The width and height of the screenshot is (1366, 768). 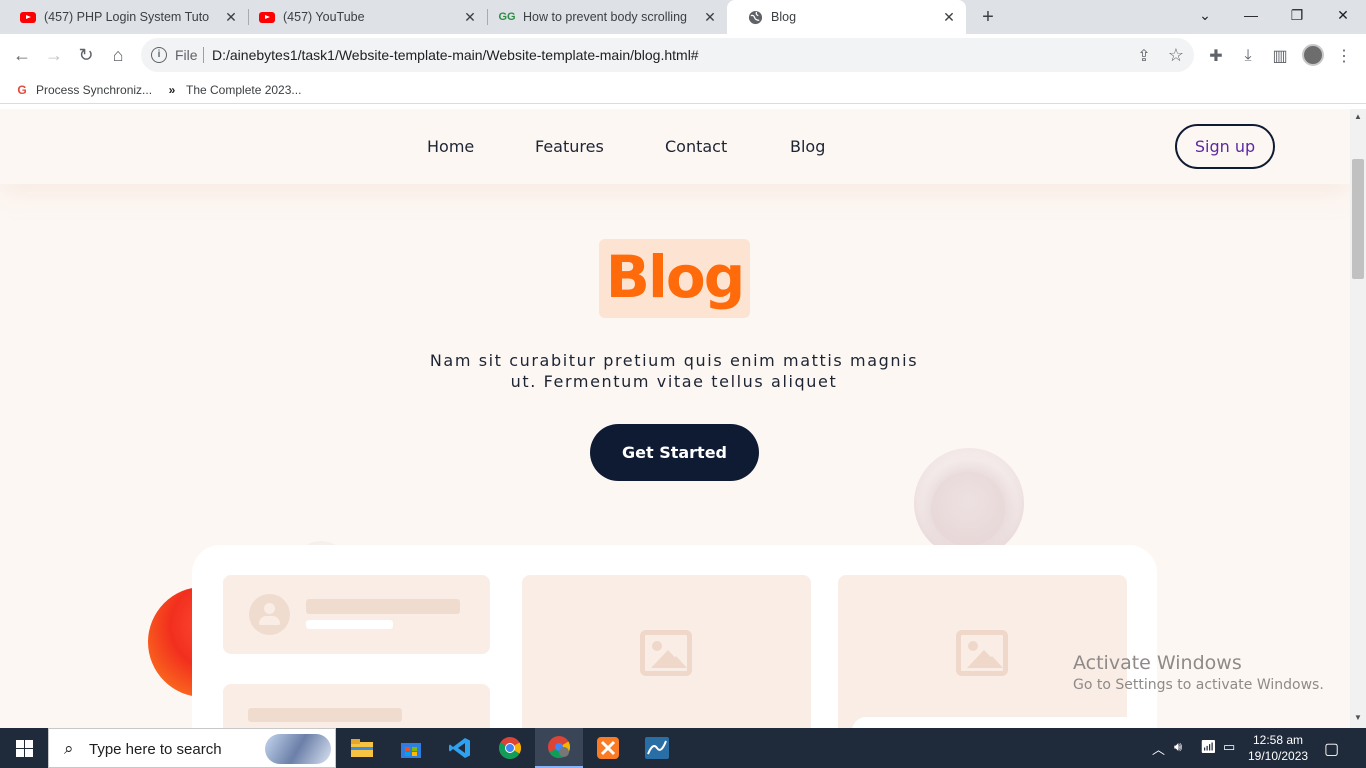 I want to click on search-icon: ⌕, so click(x=69, y=748).